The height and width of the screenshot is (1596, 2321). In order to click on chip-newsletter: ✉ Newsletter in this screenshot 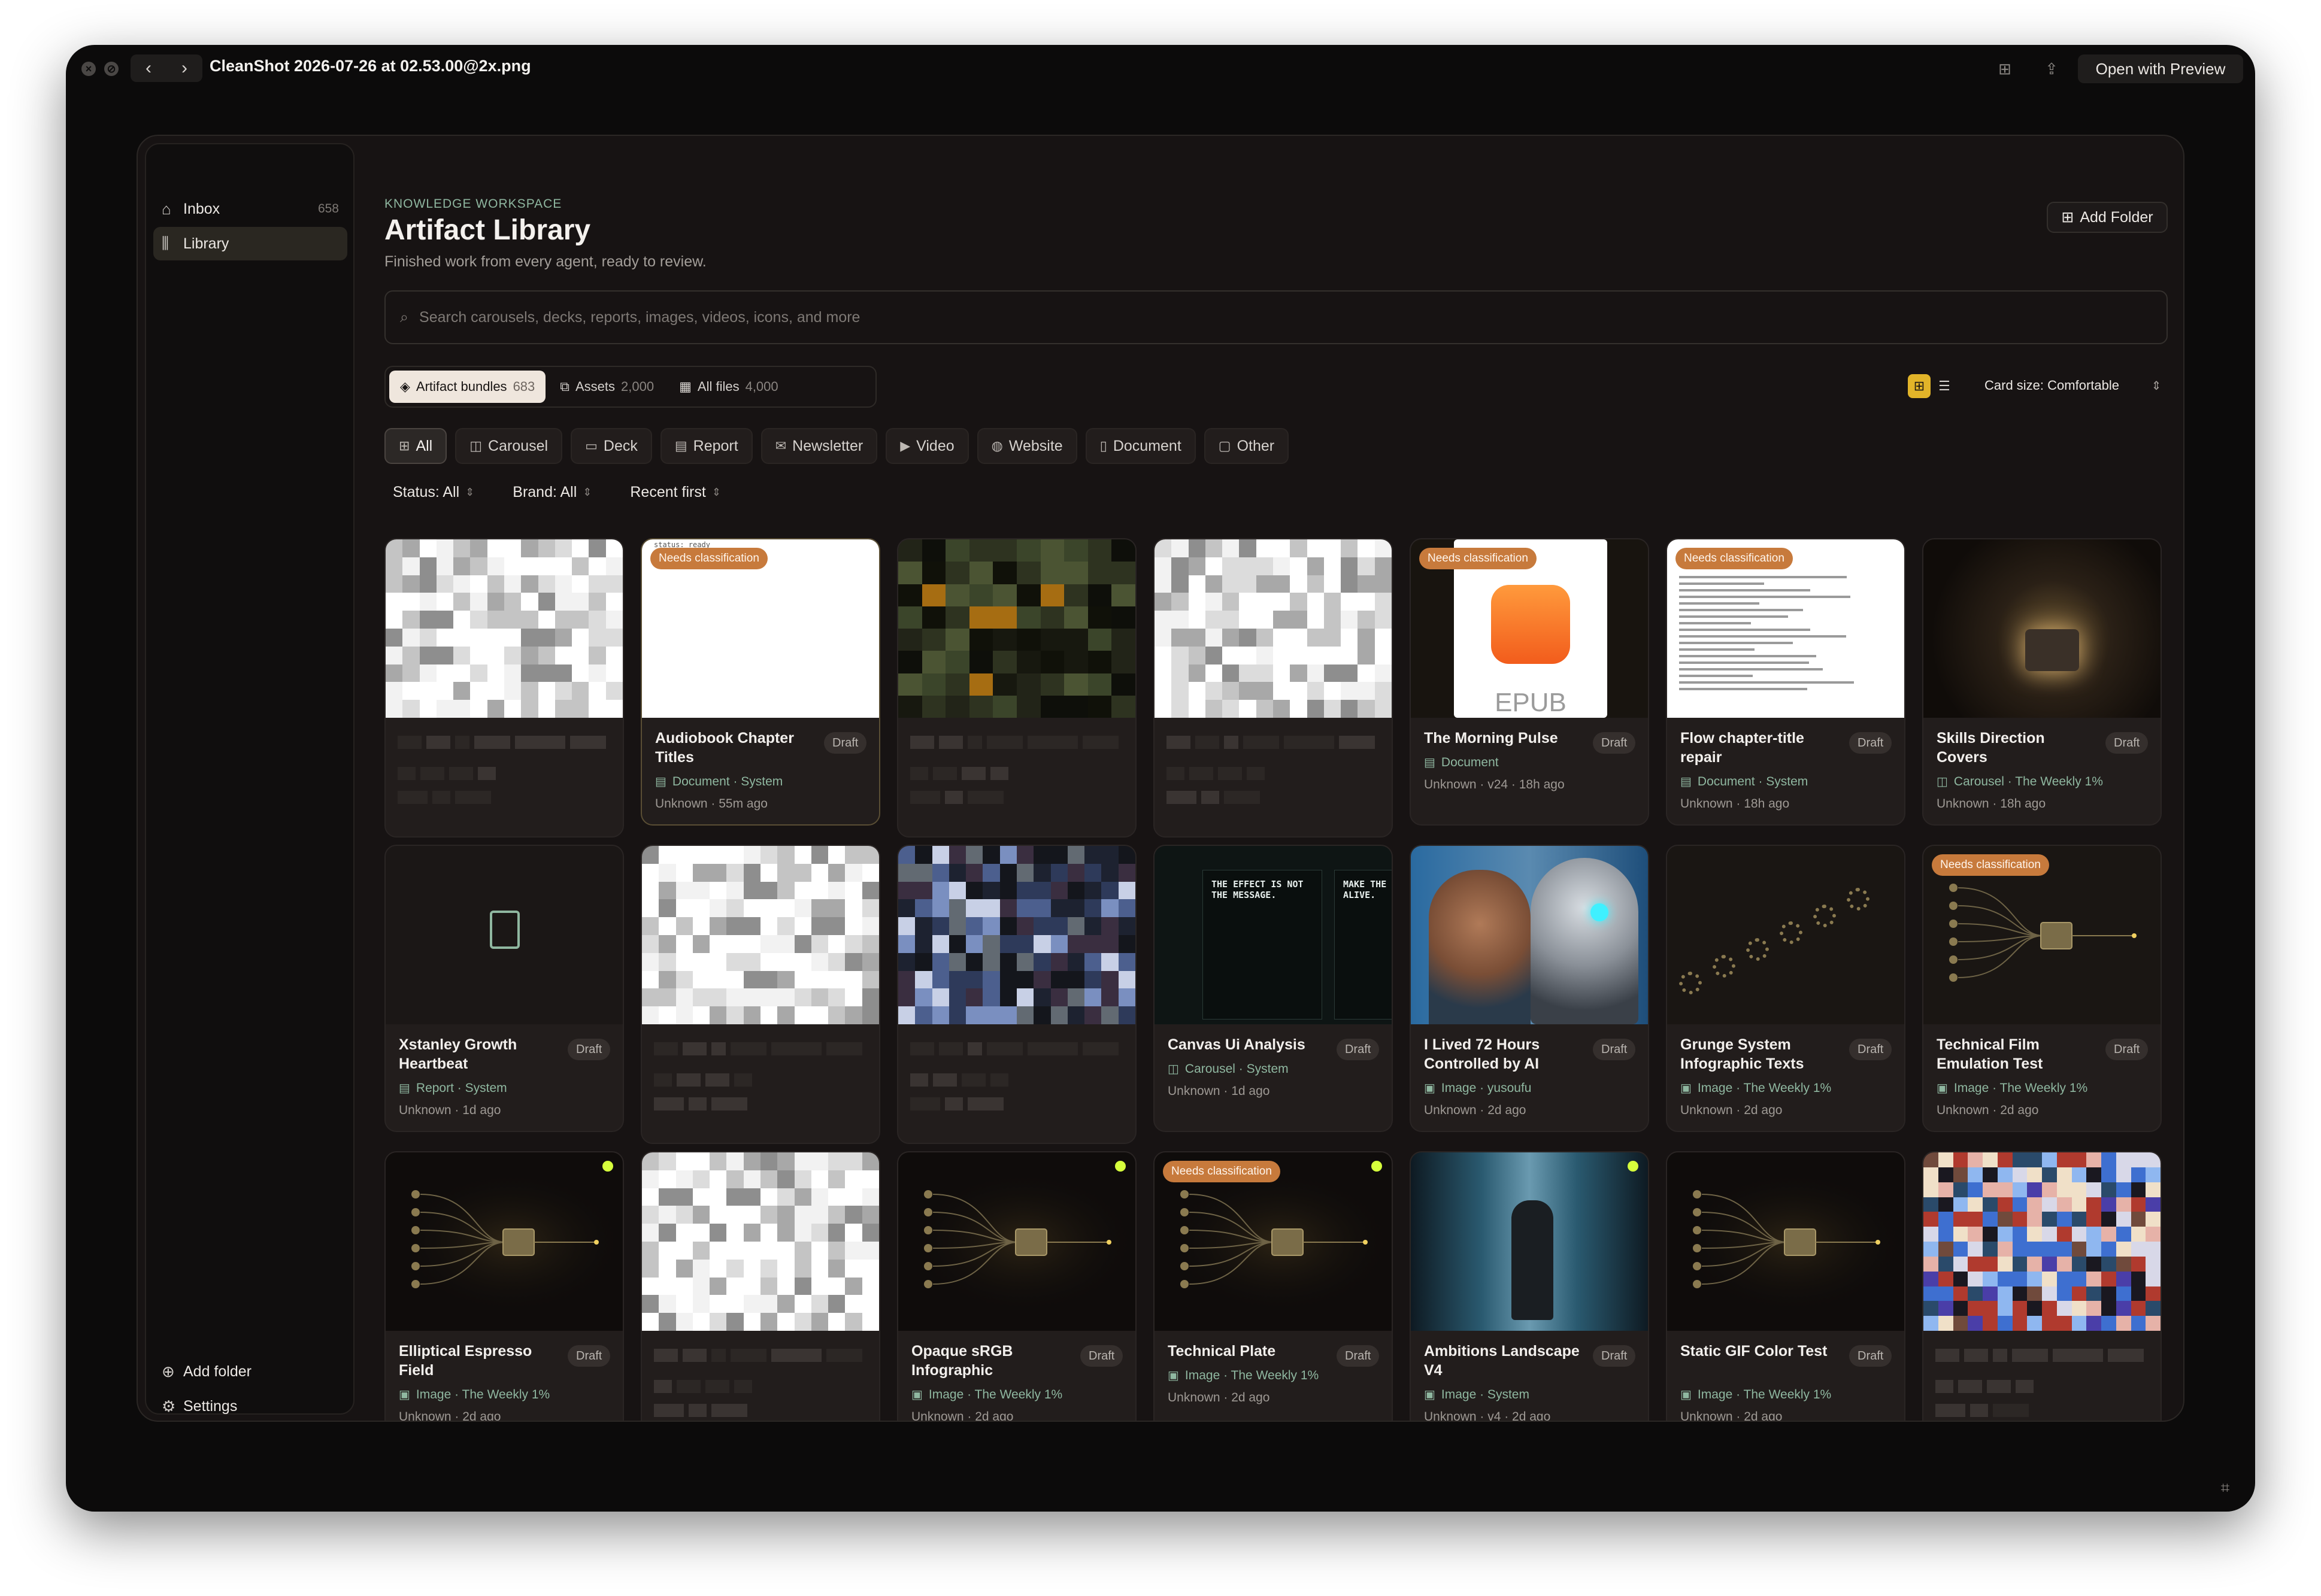, I will do `click(819, 446)`.